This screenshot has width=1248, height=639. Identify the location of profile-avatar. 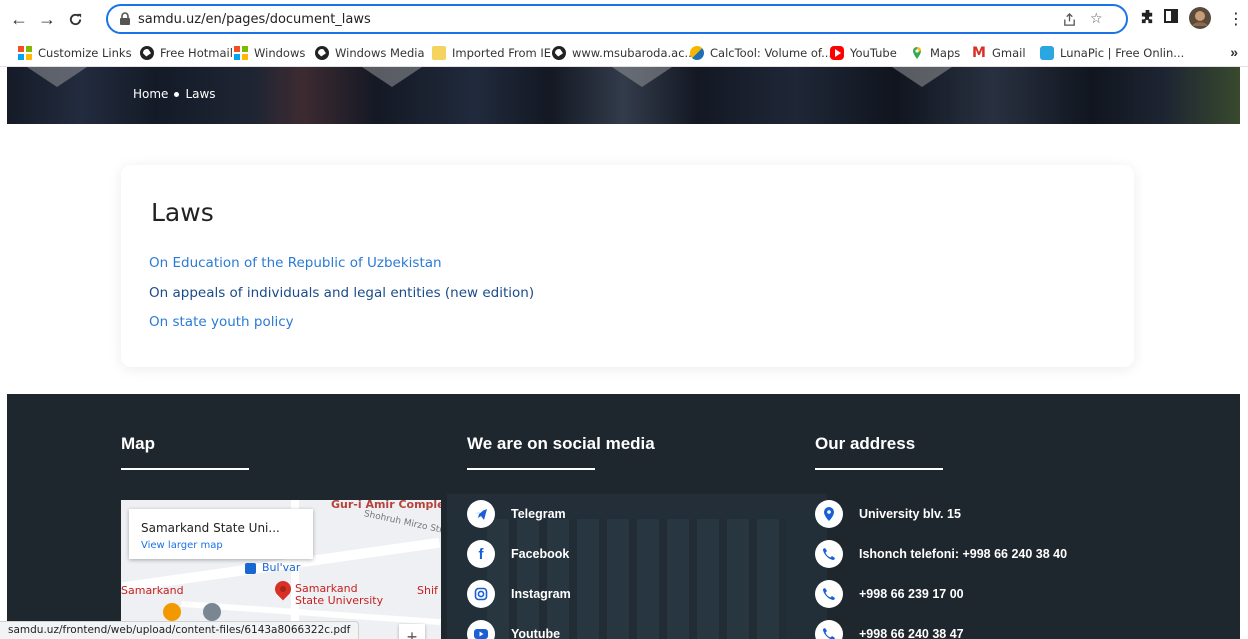
(1200, 20).